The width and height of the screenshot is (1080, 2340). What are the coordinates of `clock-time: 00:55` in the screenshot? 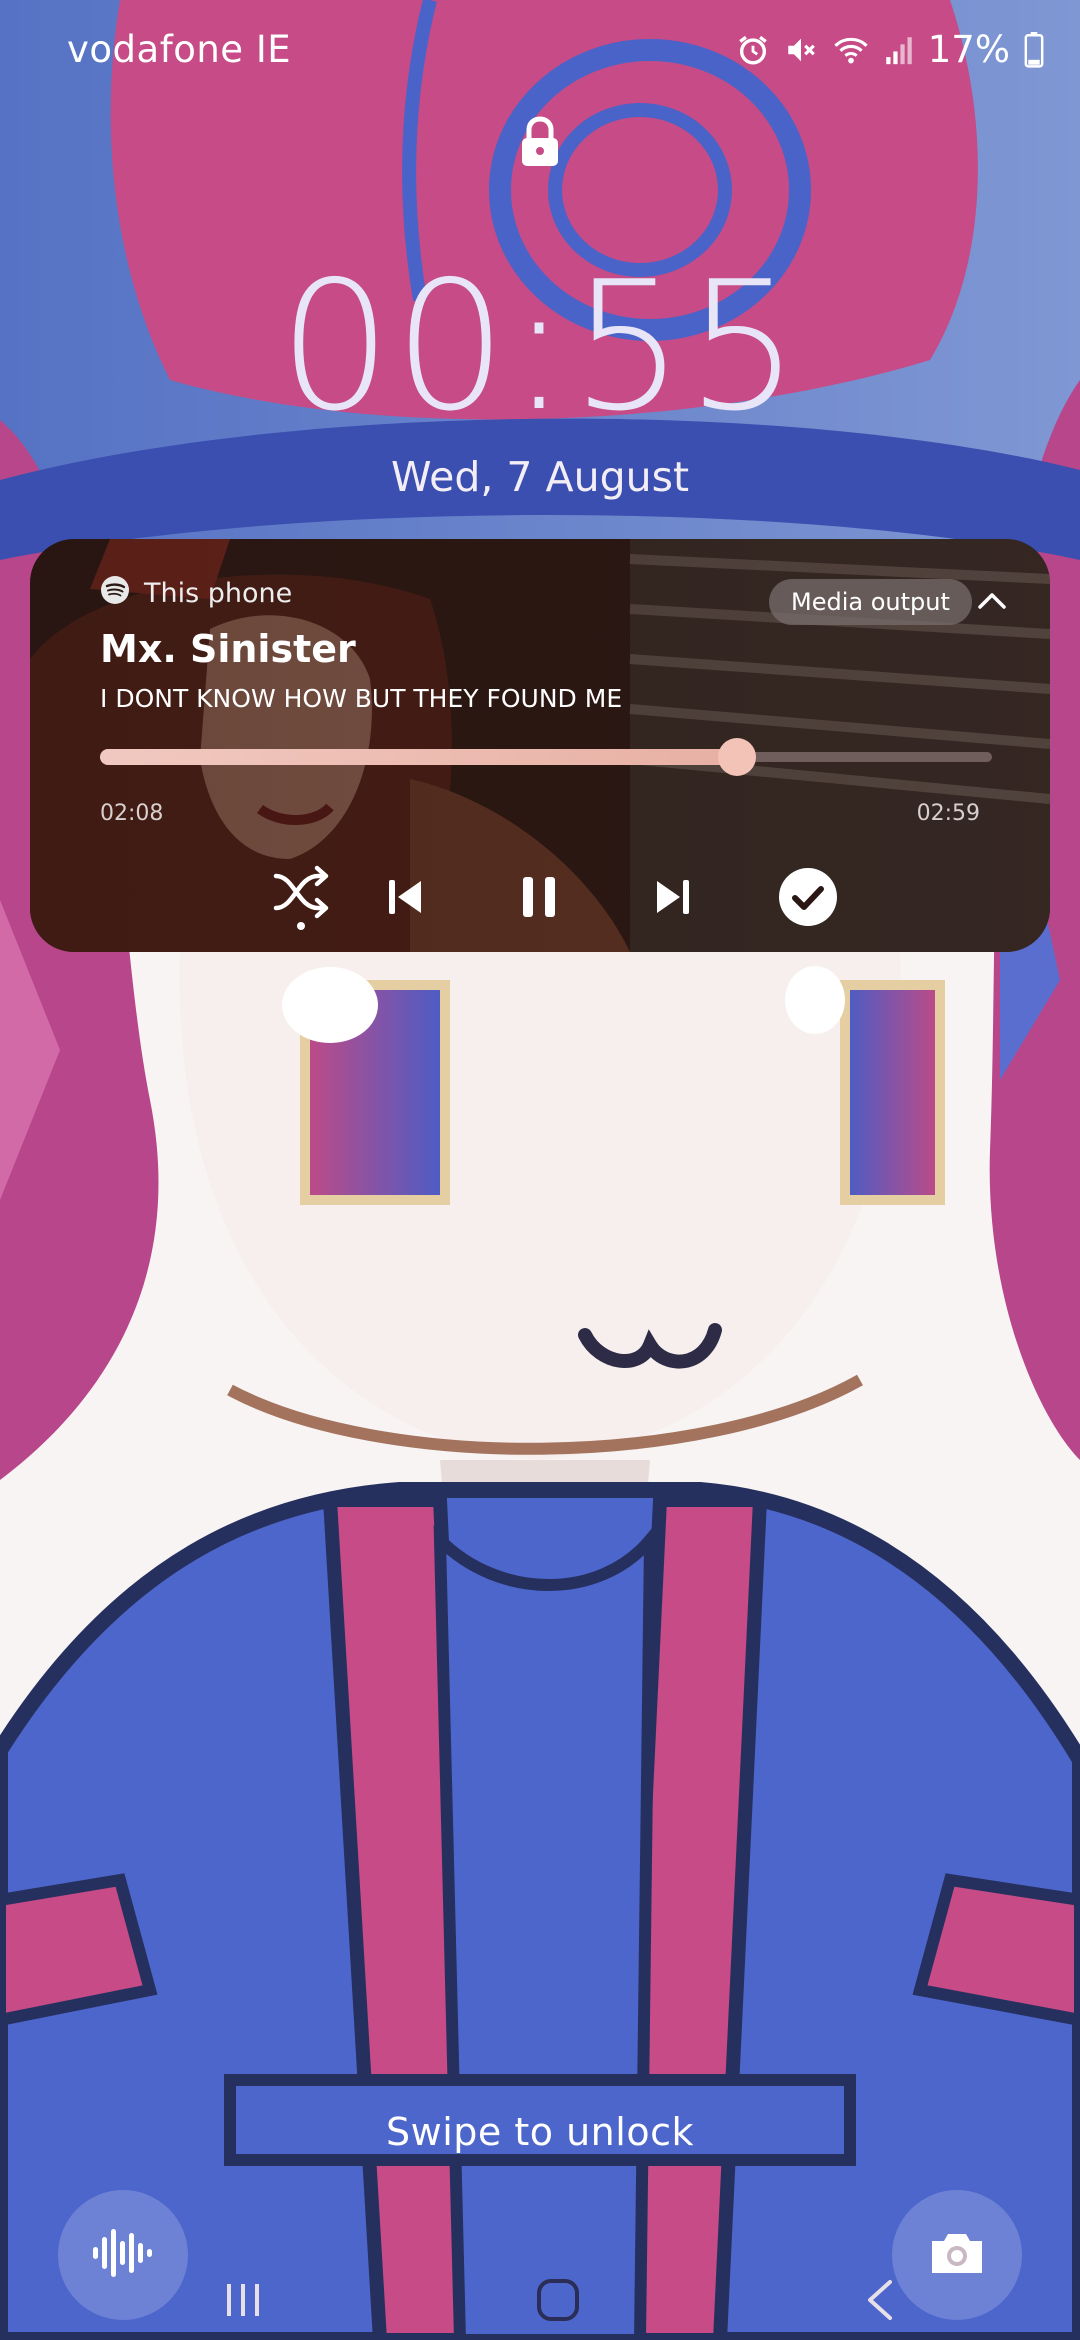 It's located at (540, 346).